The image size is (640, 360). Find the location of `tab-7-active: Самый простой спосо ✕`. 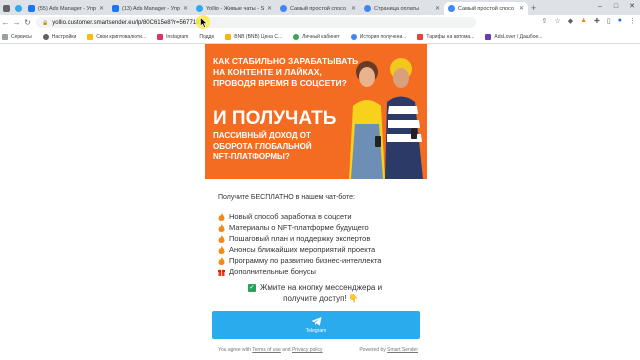

tab-7-active: Самый простой спосо ✕ is located at coordinates (486, 8).